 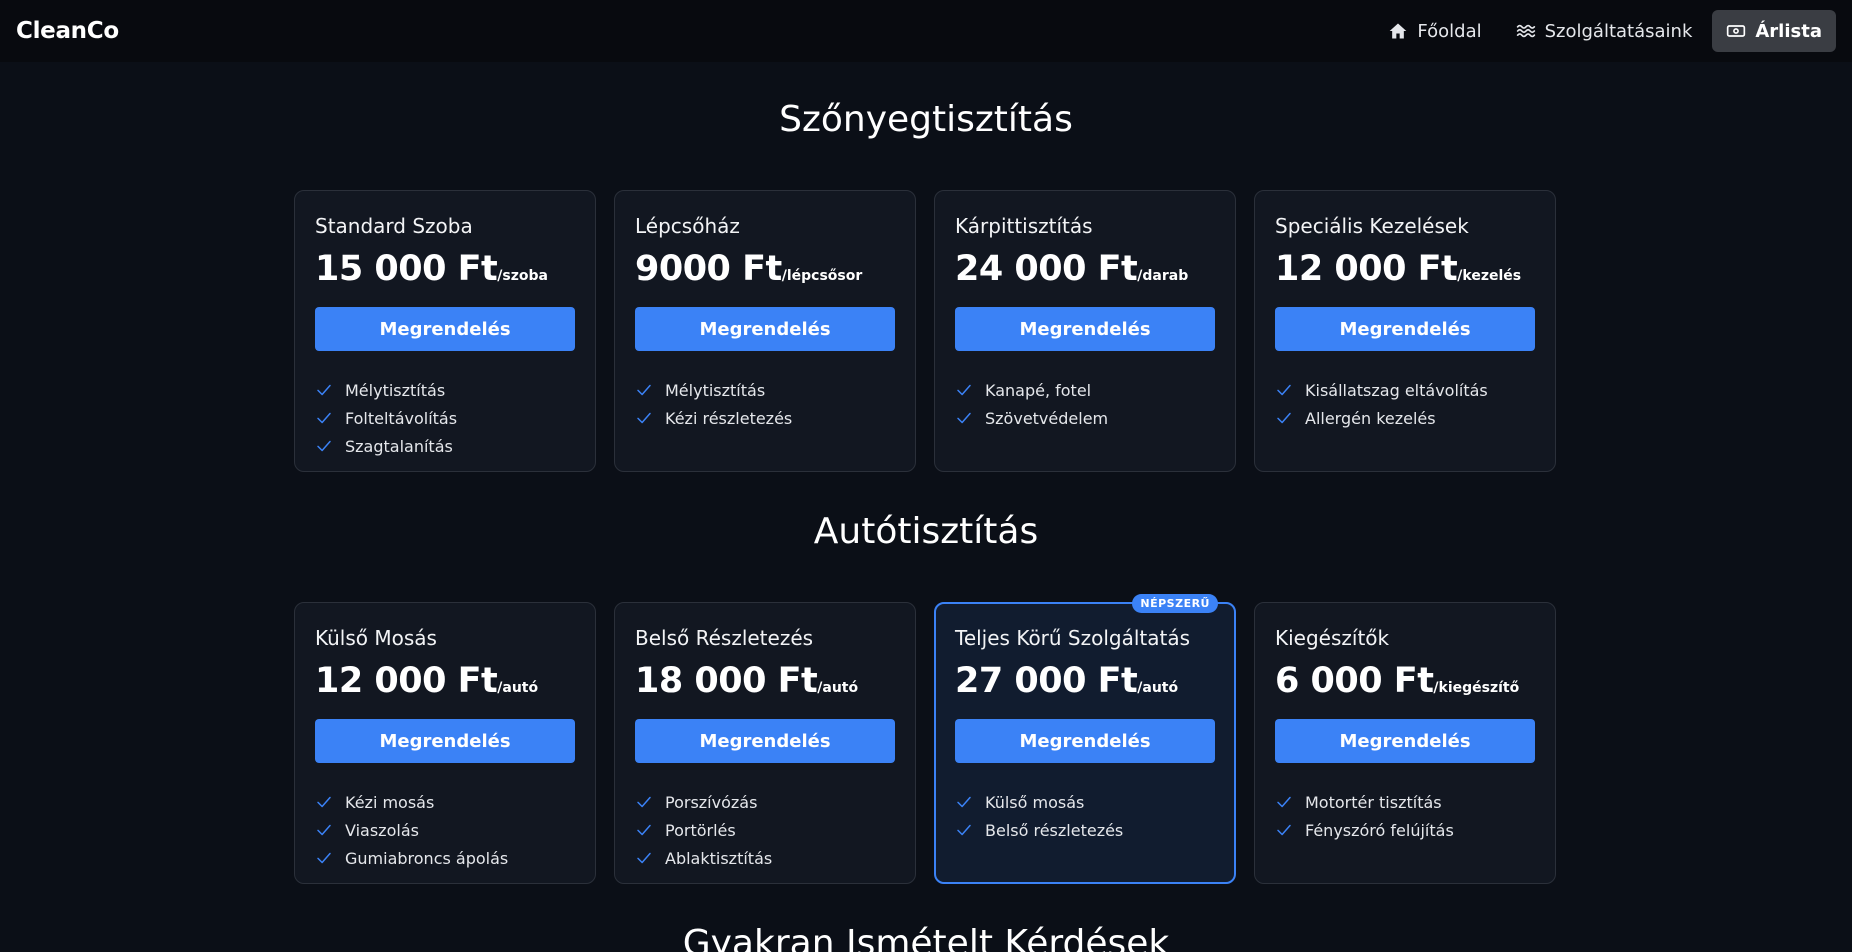 What do you see at coordinates (1788, 31) in the screenshot?
I see `nav-link-label: Árlista` at bounding box center [1788, 31].